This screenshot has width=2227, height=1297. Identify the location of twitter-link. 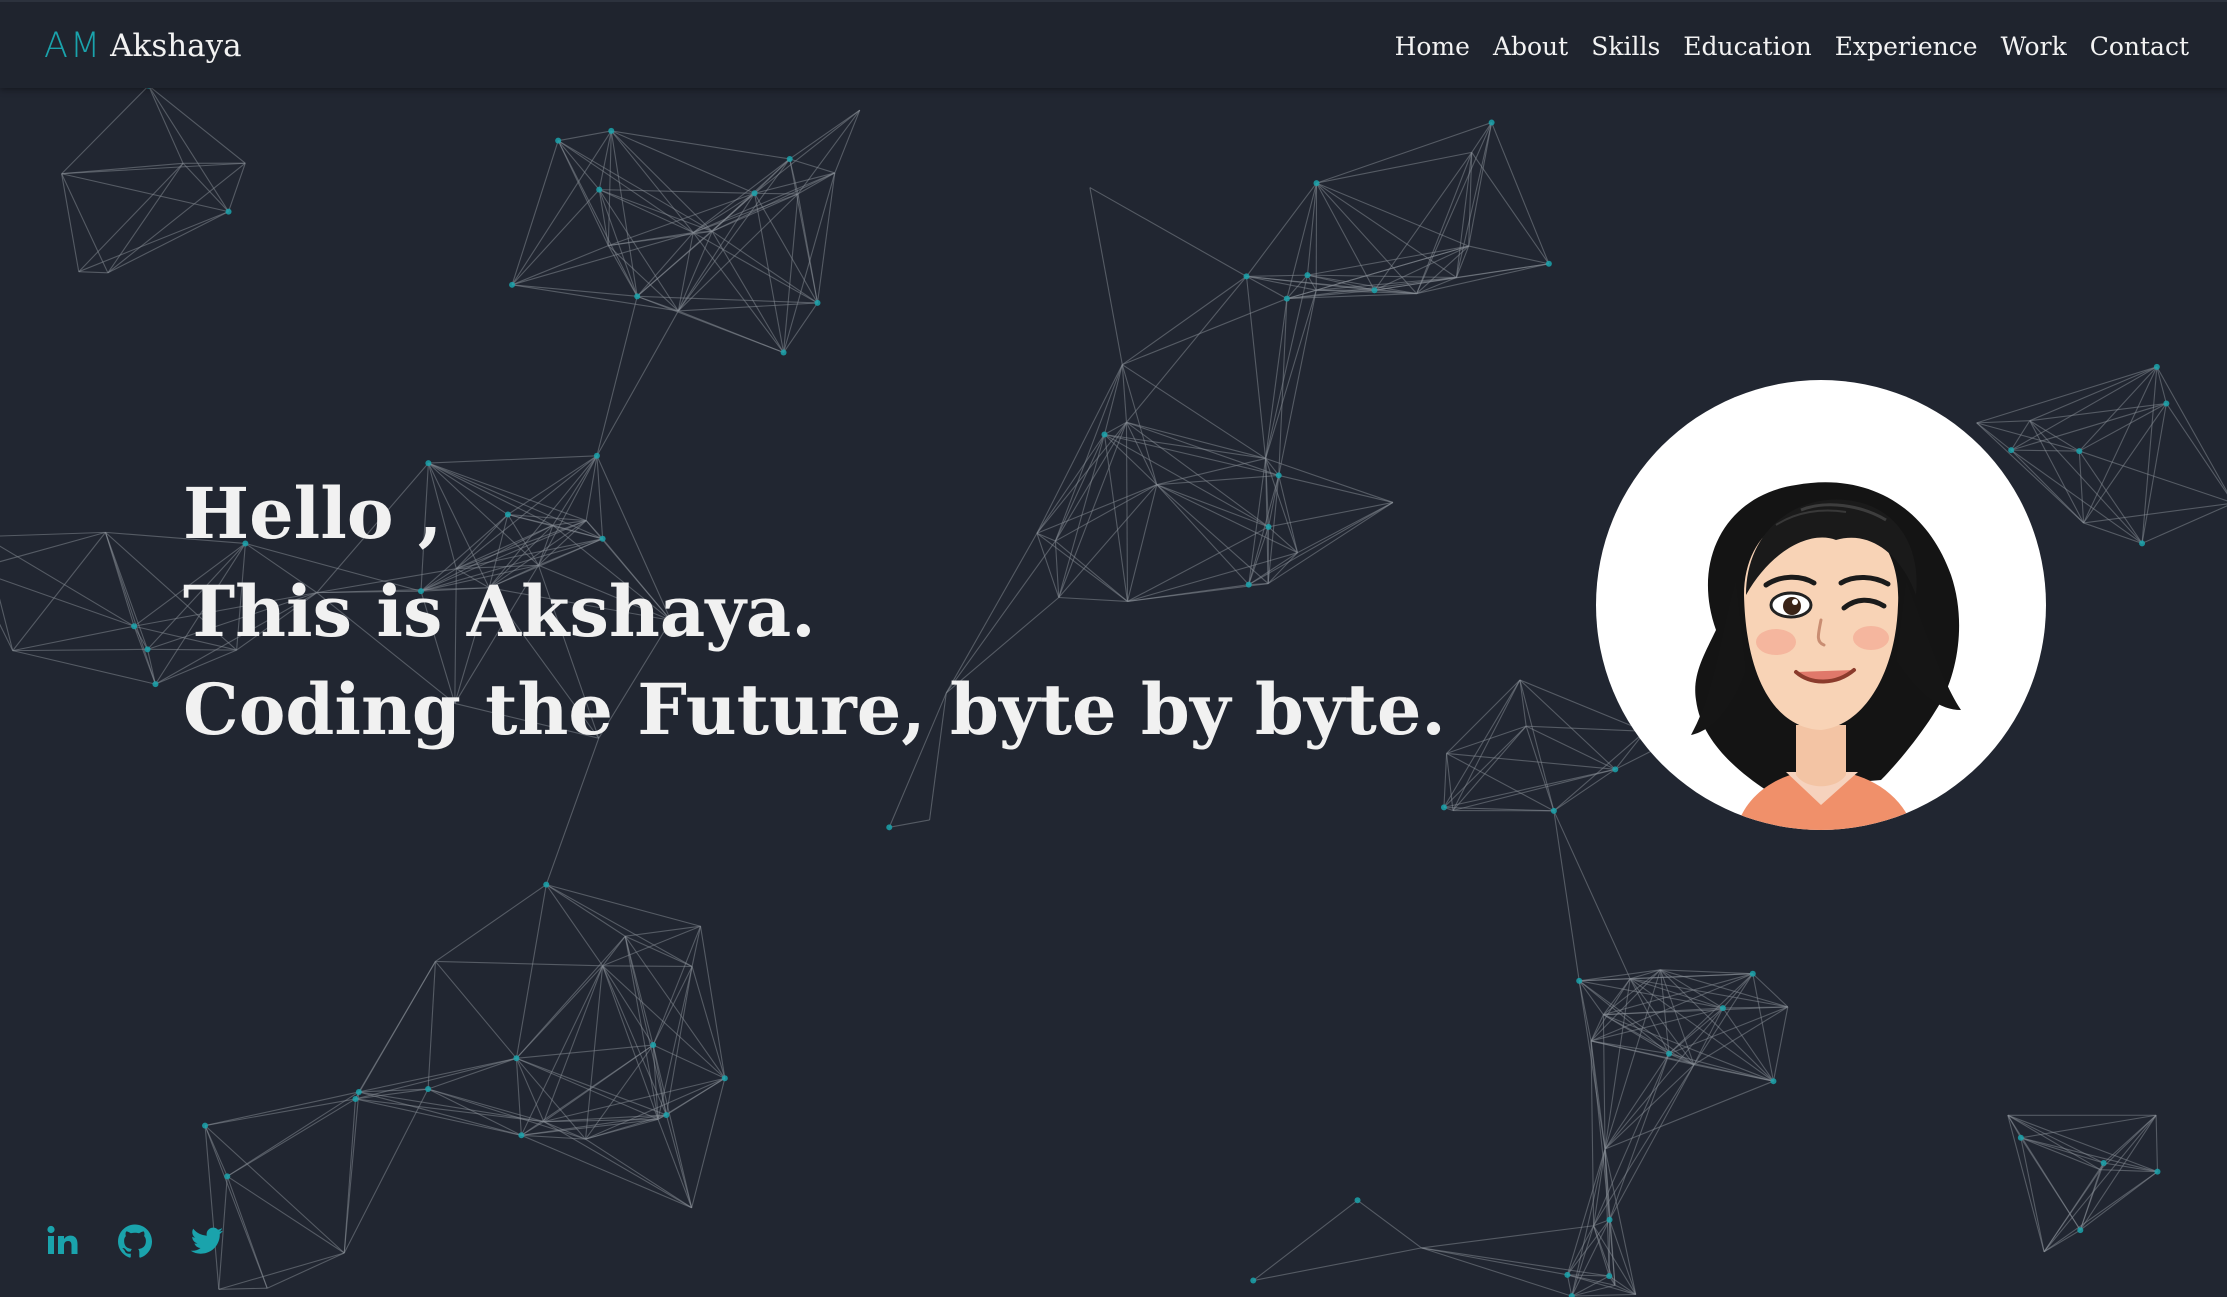
(207, 1241).